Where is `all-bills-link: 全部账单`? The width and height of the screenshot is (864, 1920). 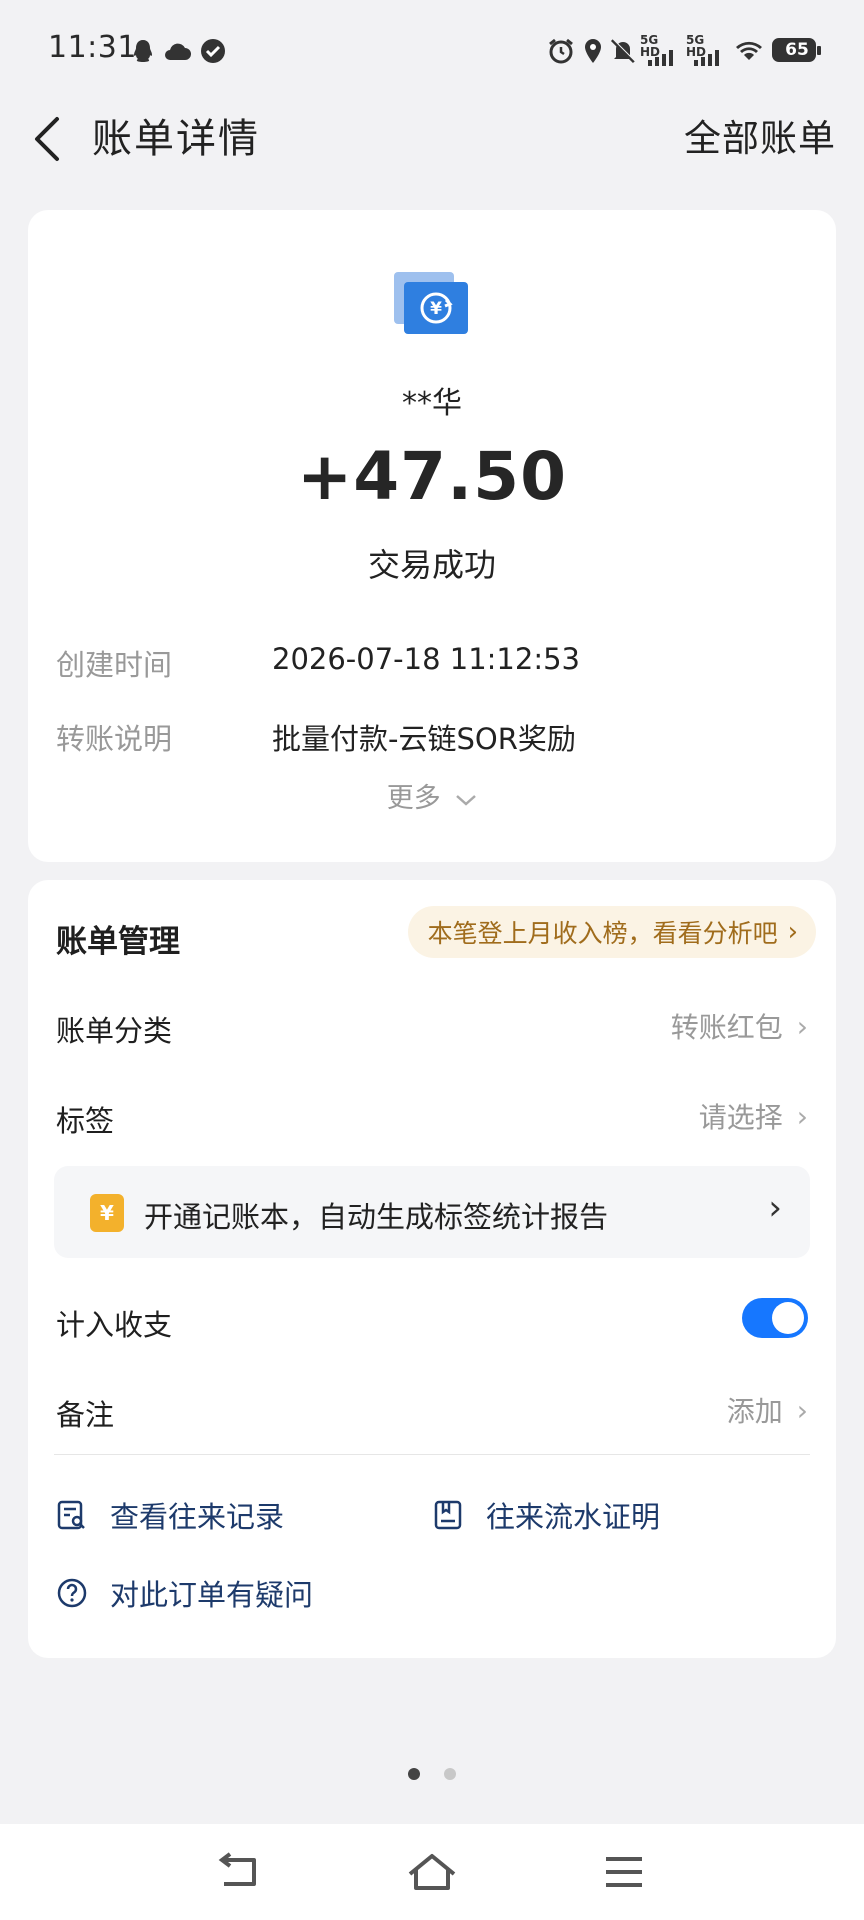
all-bills-link: 全部账单 is located at coordinates (760, 139).